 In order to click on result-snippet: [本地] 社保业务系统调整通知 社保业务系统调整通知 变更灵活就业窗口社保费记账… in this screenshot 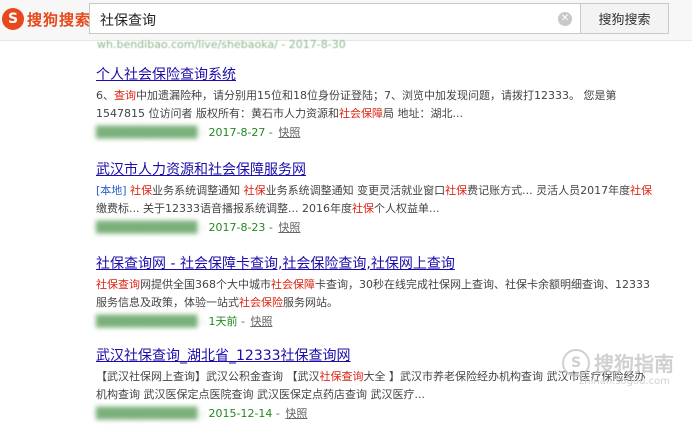, I will do `click(376, 200)`.